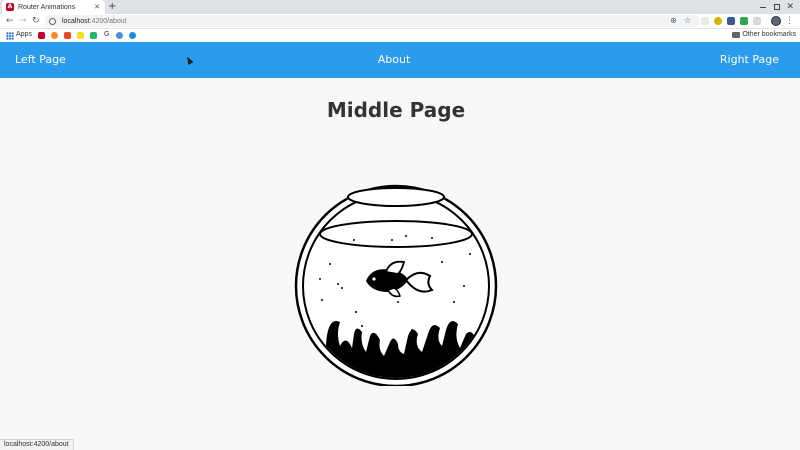  What do you see at coordinates (763, 7) in the screenshot?
I see `window-minimize-icon` at bounding box center [763, 7].